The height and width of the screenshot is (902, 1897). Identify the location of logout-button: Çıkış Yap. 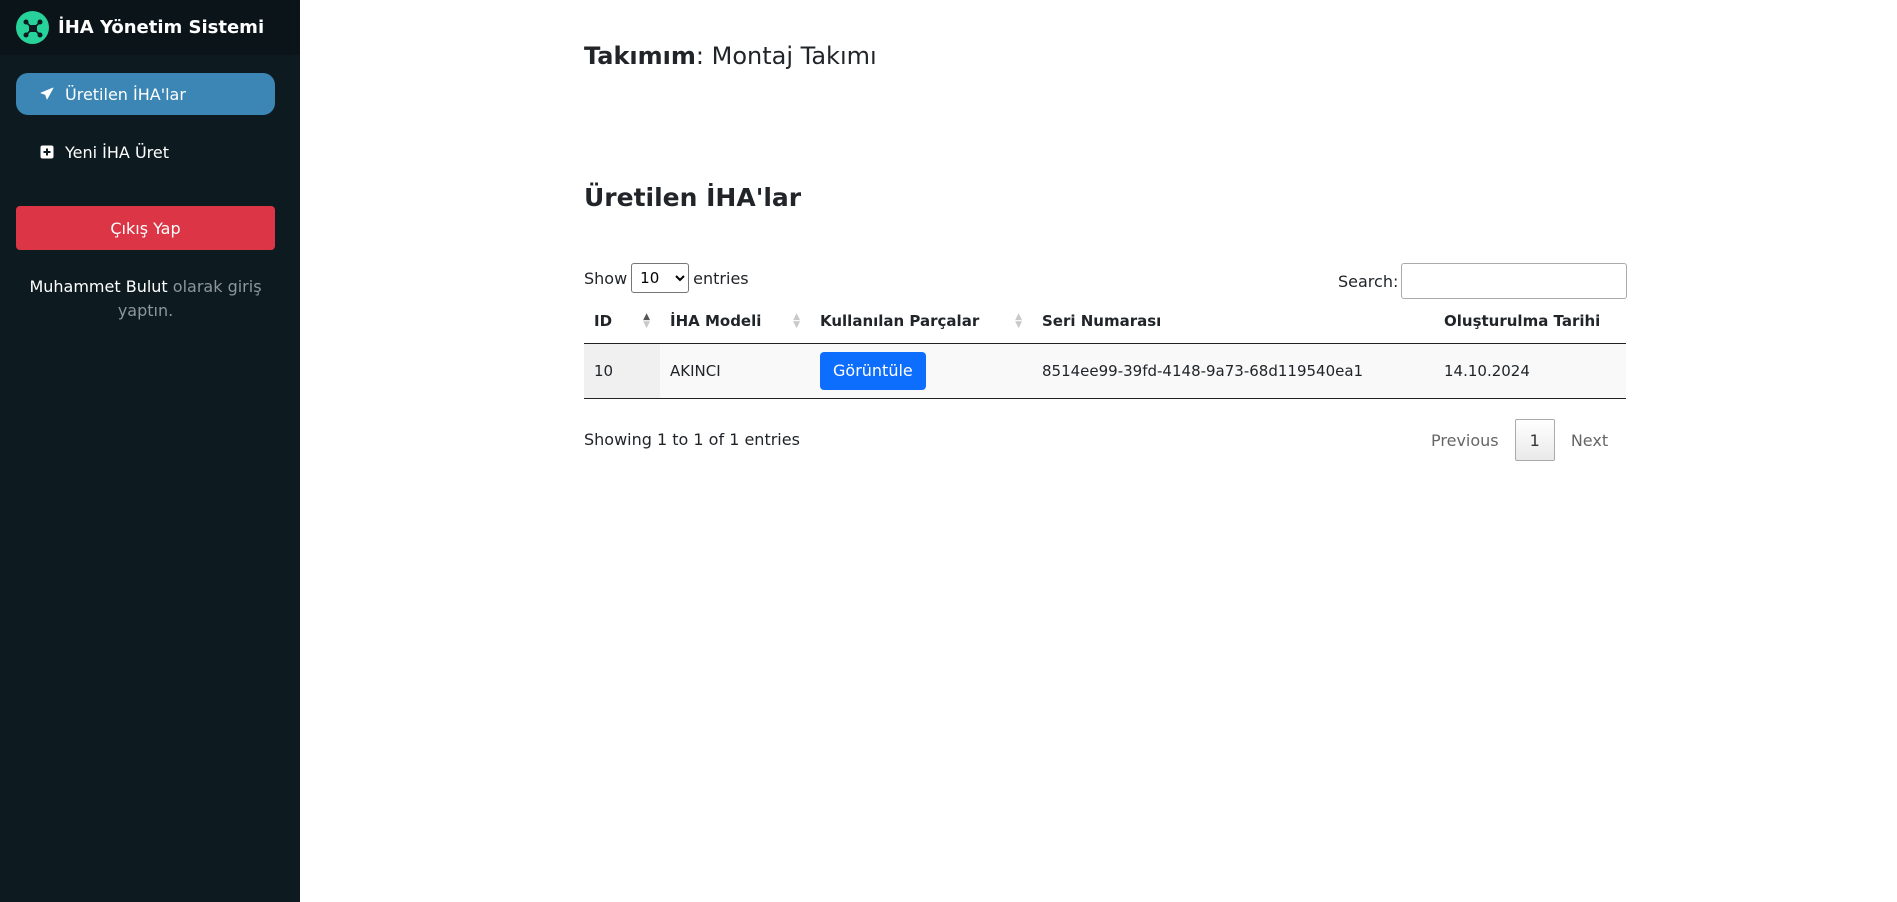
(145, 228).